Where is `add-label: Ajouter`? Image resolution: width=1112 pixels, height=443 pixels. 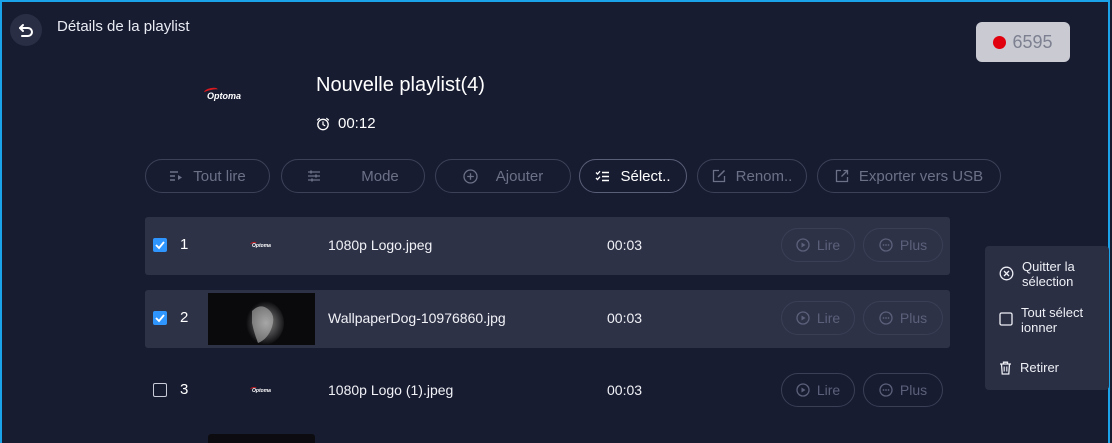 add-label: Ajouter is located at coordinates (519, 176).